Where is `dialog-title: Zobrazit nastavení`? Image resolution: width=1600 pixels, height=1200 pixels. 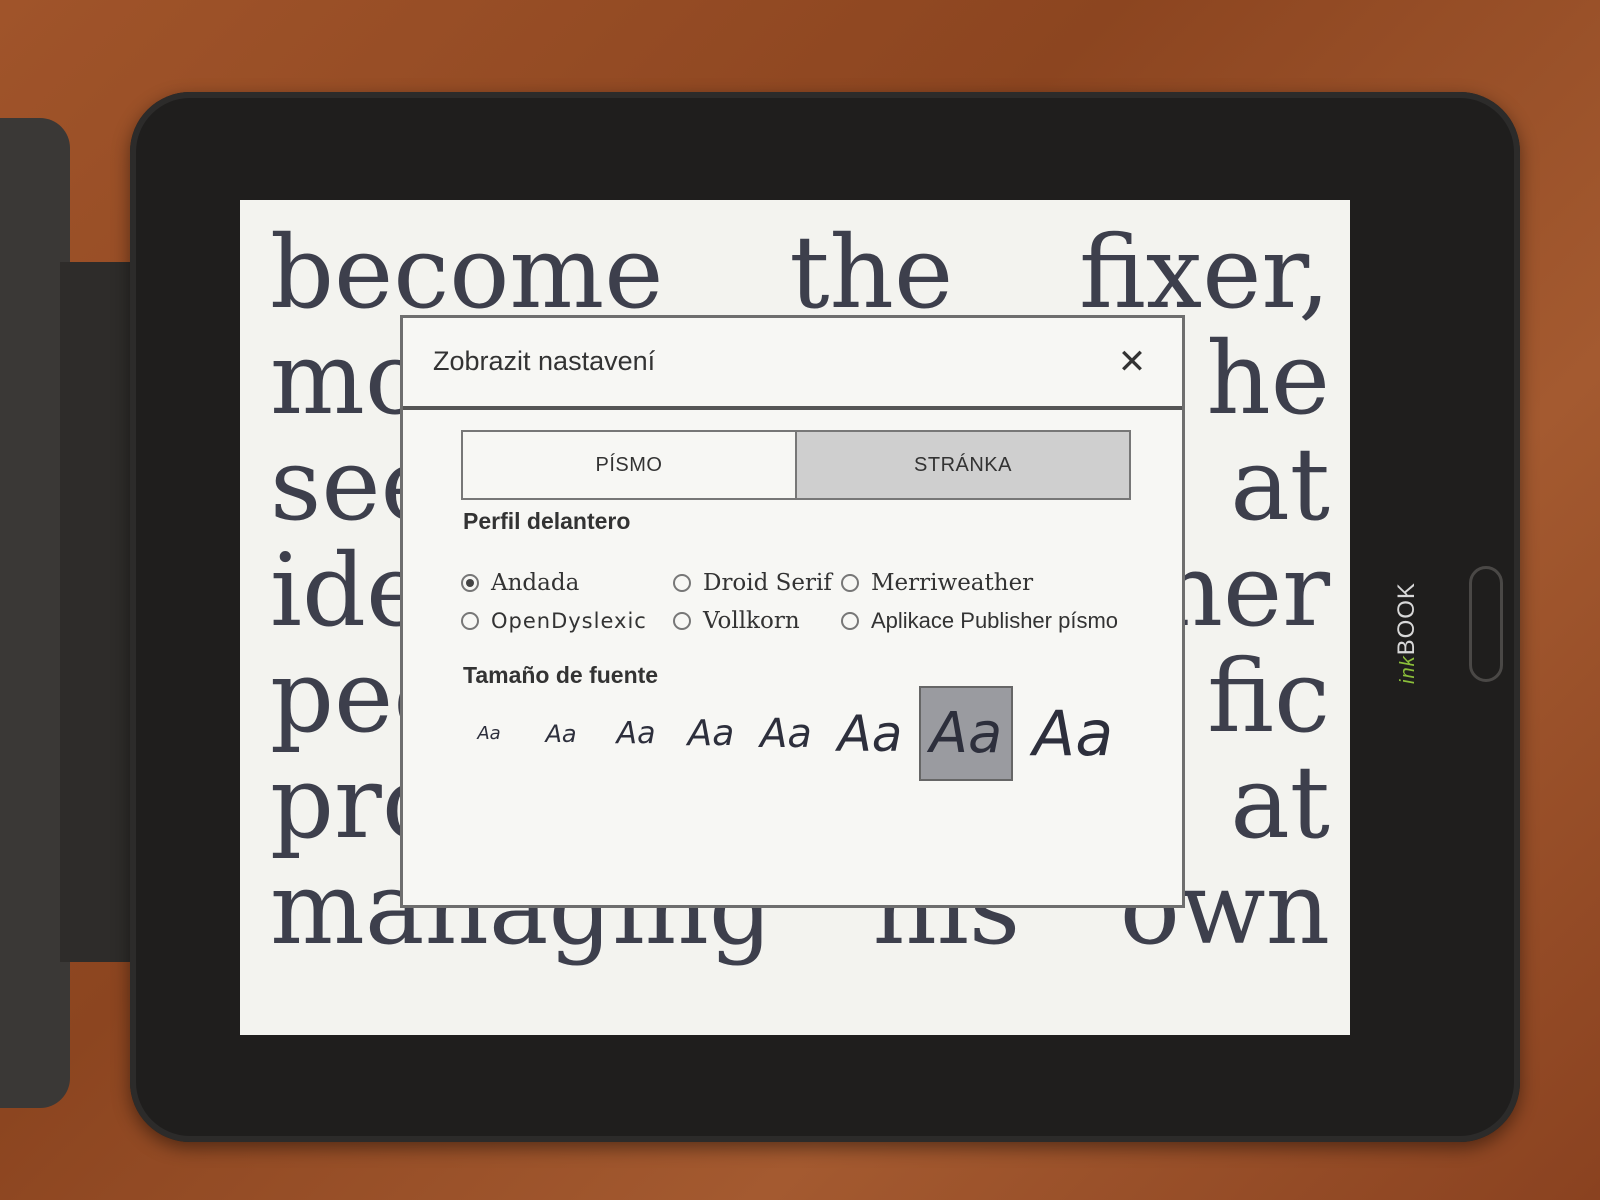
dialog-title: Zobrazit nastavení is located at coordinates (544, 361).